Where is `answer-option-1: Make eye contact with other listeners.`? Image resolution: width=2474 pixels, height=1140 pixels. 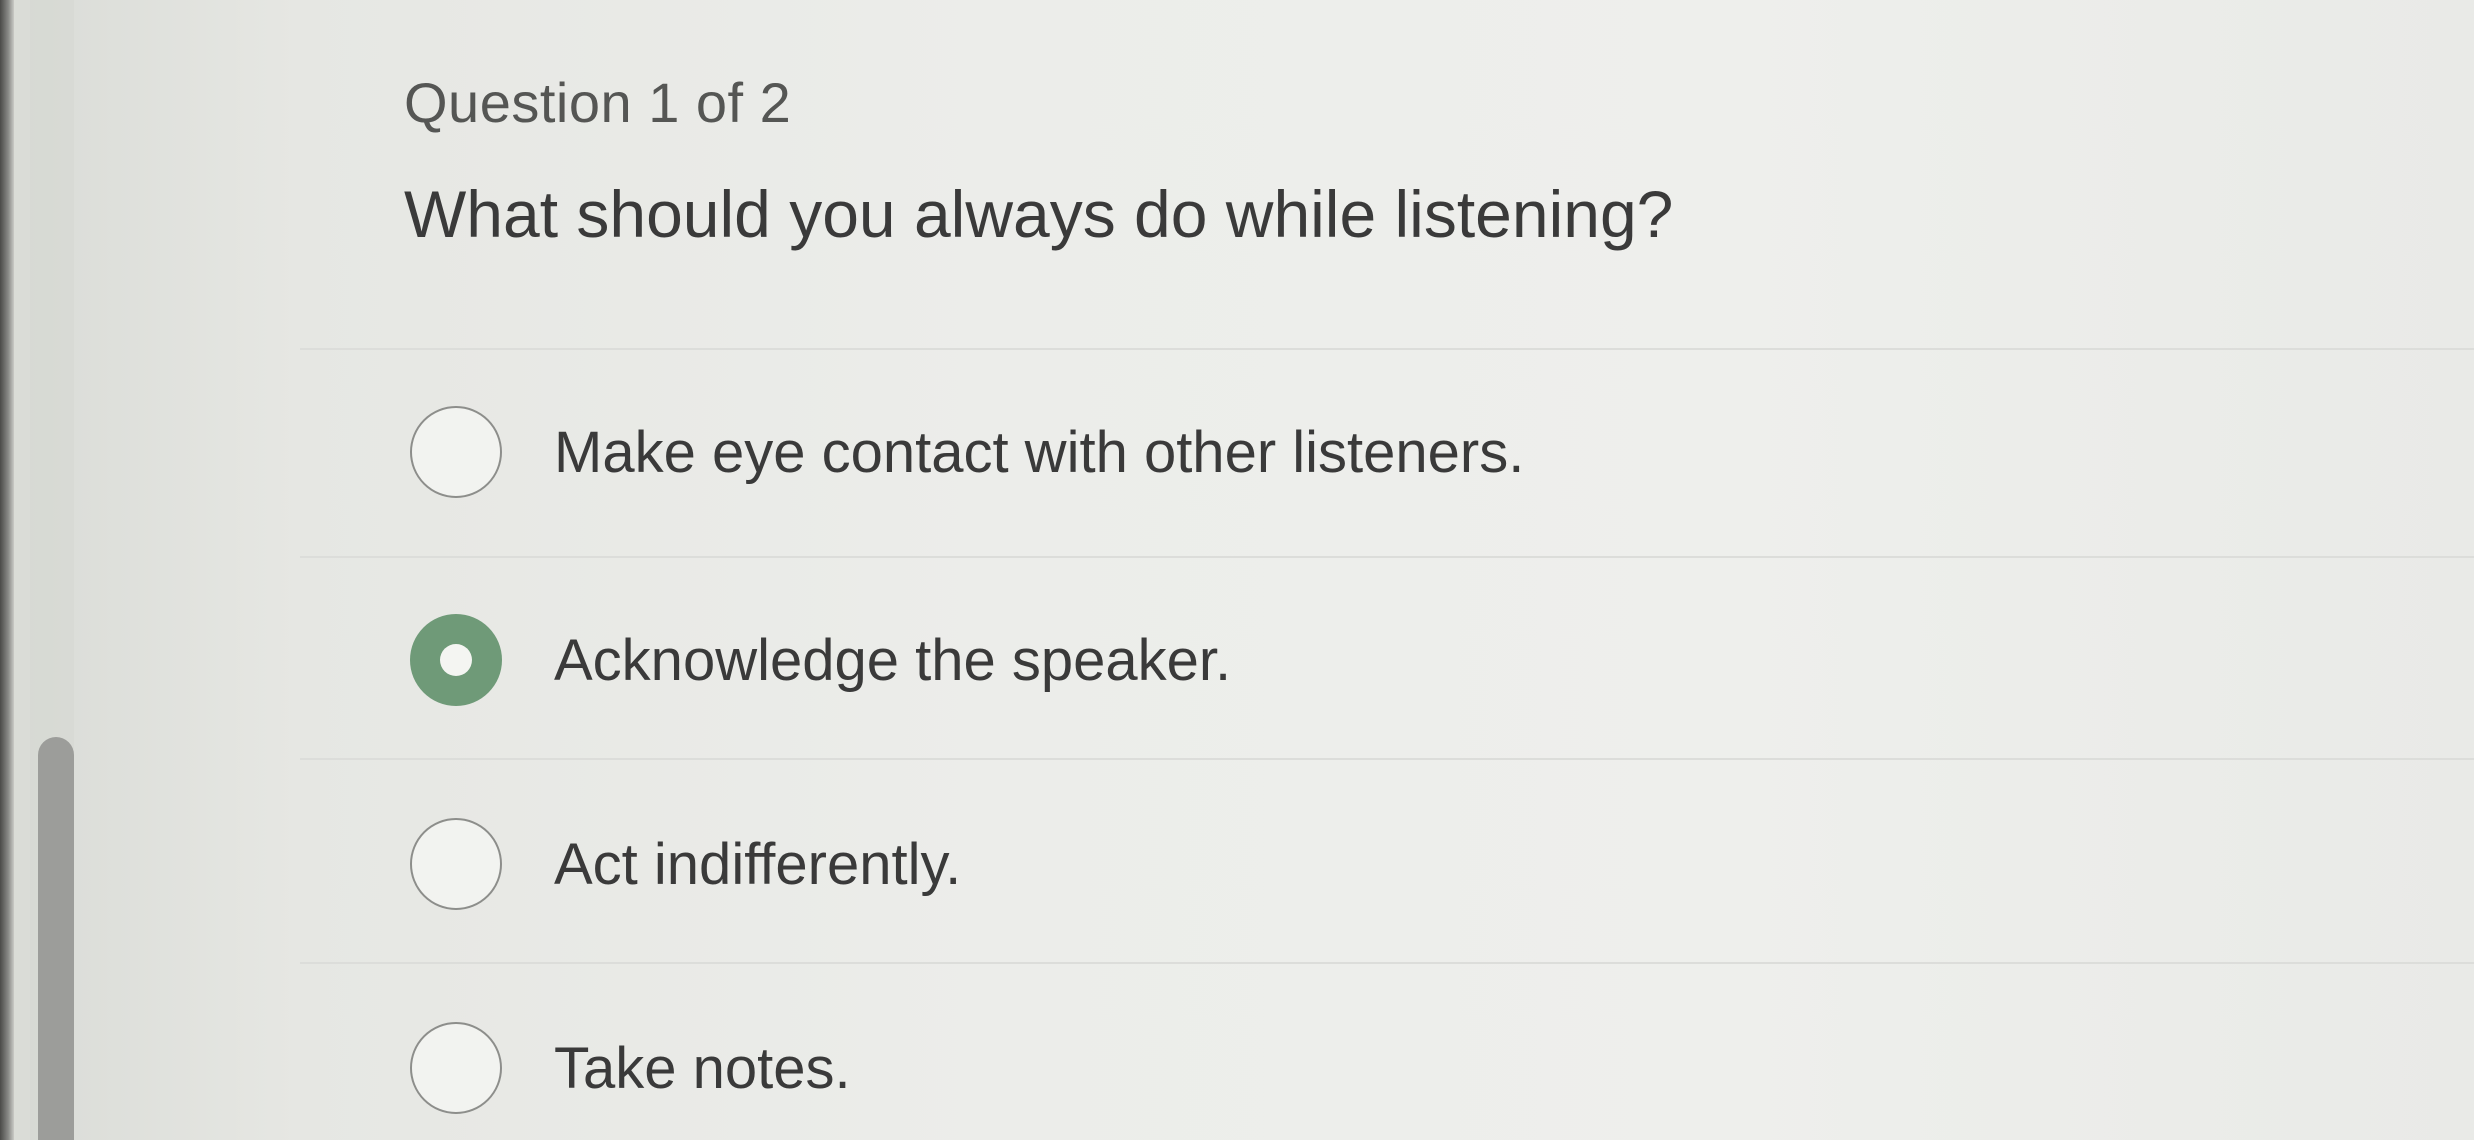 answer-option-1: Make eye contact with other listeners. is located at coordinates (1210, 452).